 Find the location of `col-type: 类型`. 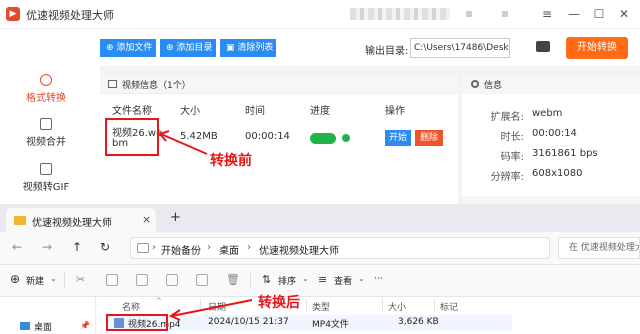

col-type: 类型 is located at coordinates (321, 306).